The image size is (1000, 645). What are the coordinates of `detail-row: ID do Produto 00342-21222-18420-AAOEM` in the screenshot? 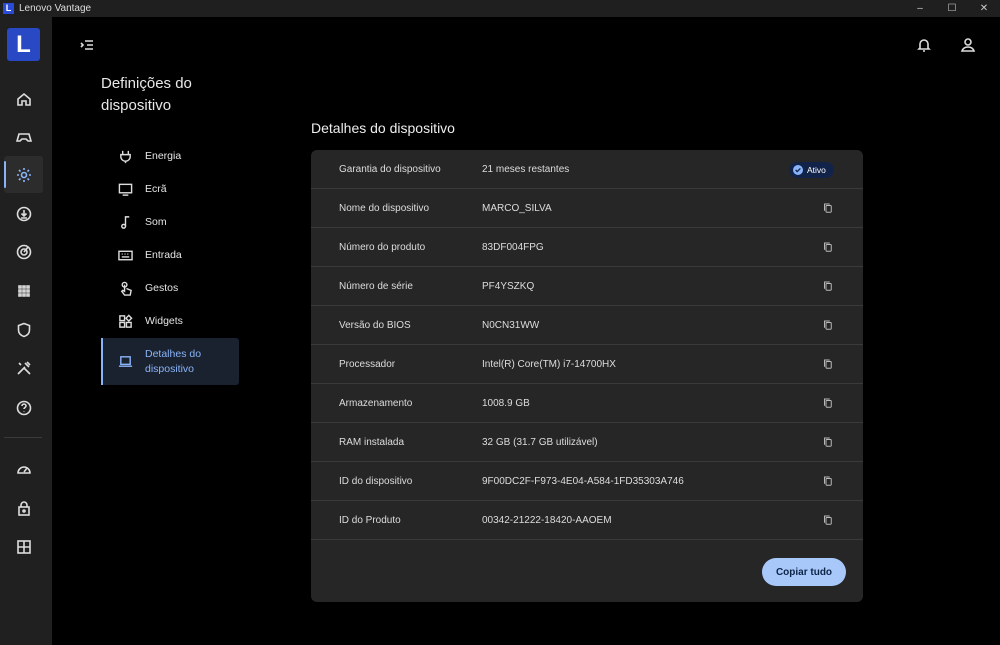 It's located at (587, 520).